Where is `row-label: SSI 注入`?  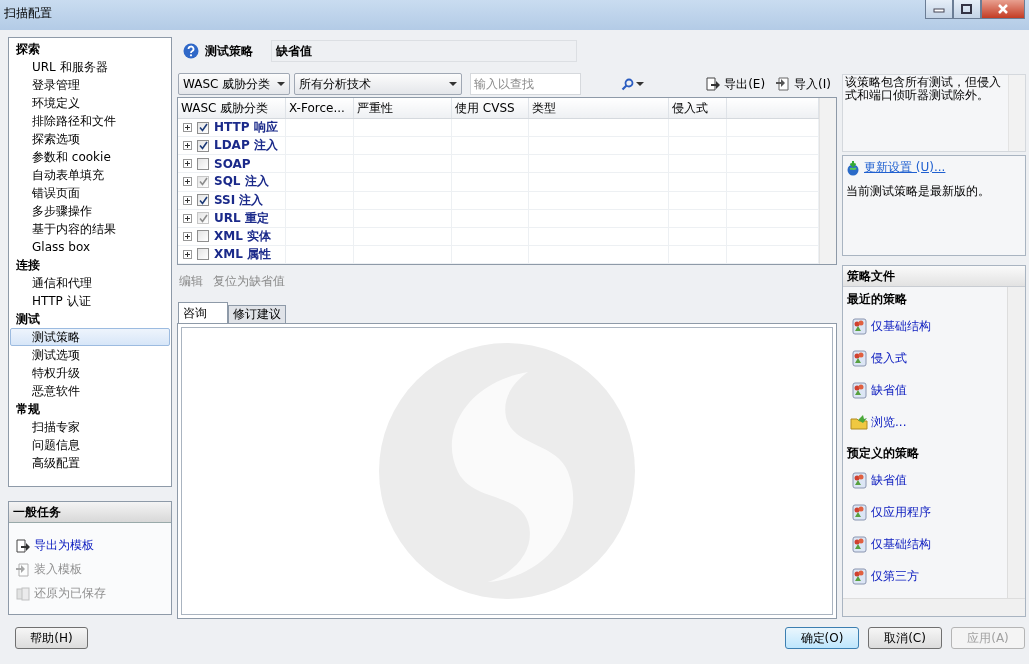 row-label: SSI 注入 is located at coordinates (239, 200).